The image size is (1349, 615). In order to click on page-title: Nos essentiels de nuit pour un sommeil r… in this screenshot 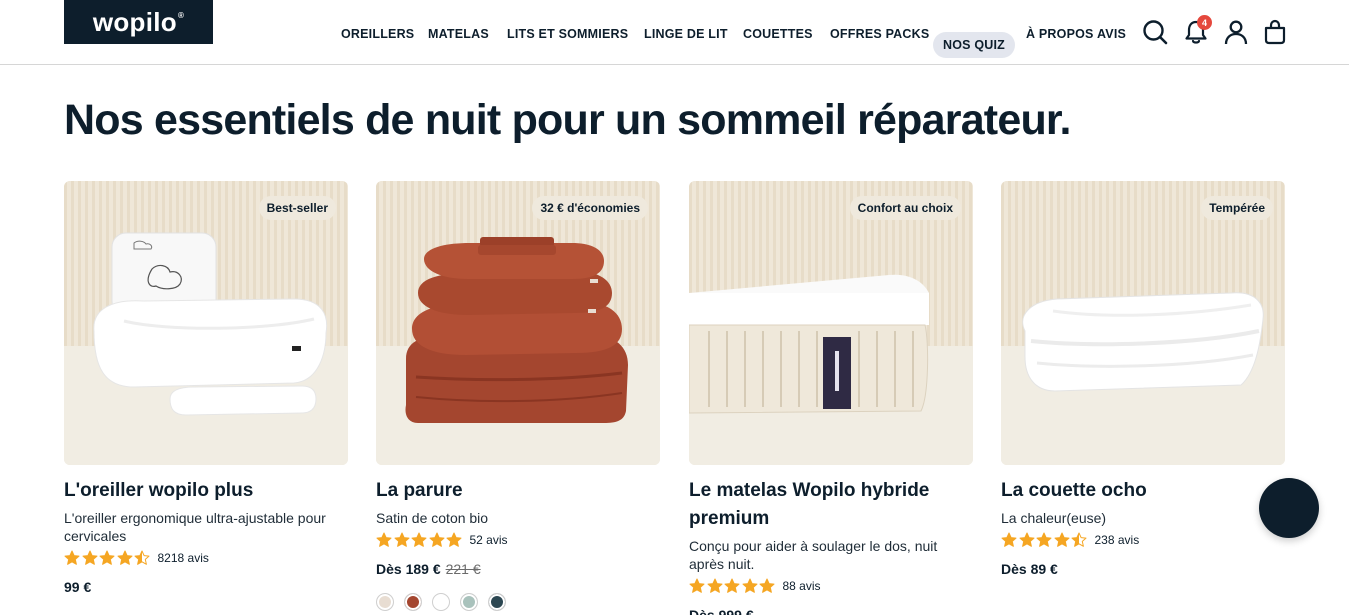, I will do `click(567, 120)`.